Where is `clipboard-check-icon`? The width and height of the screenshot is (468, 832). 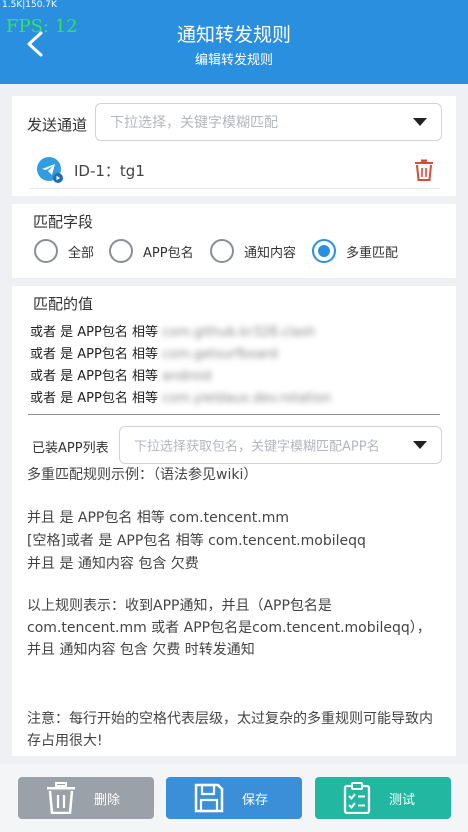
clipboard-check-icon is located at coordinates (357, 798).